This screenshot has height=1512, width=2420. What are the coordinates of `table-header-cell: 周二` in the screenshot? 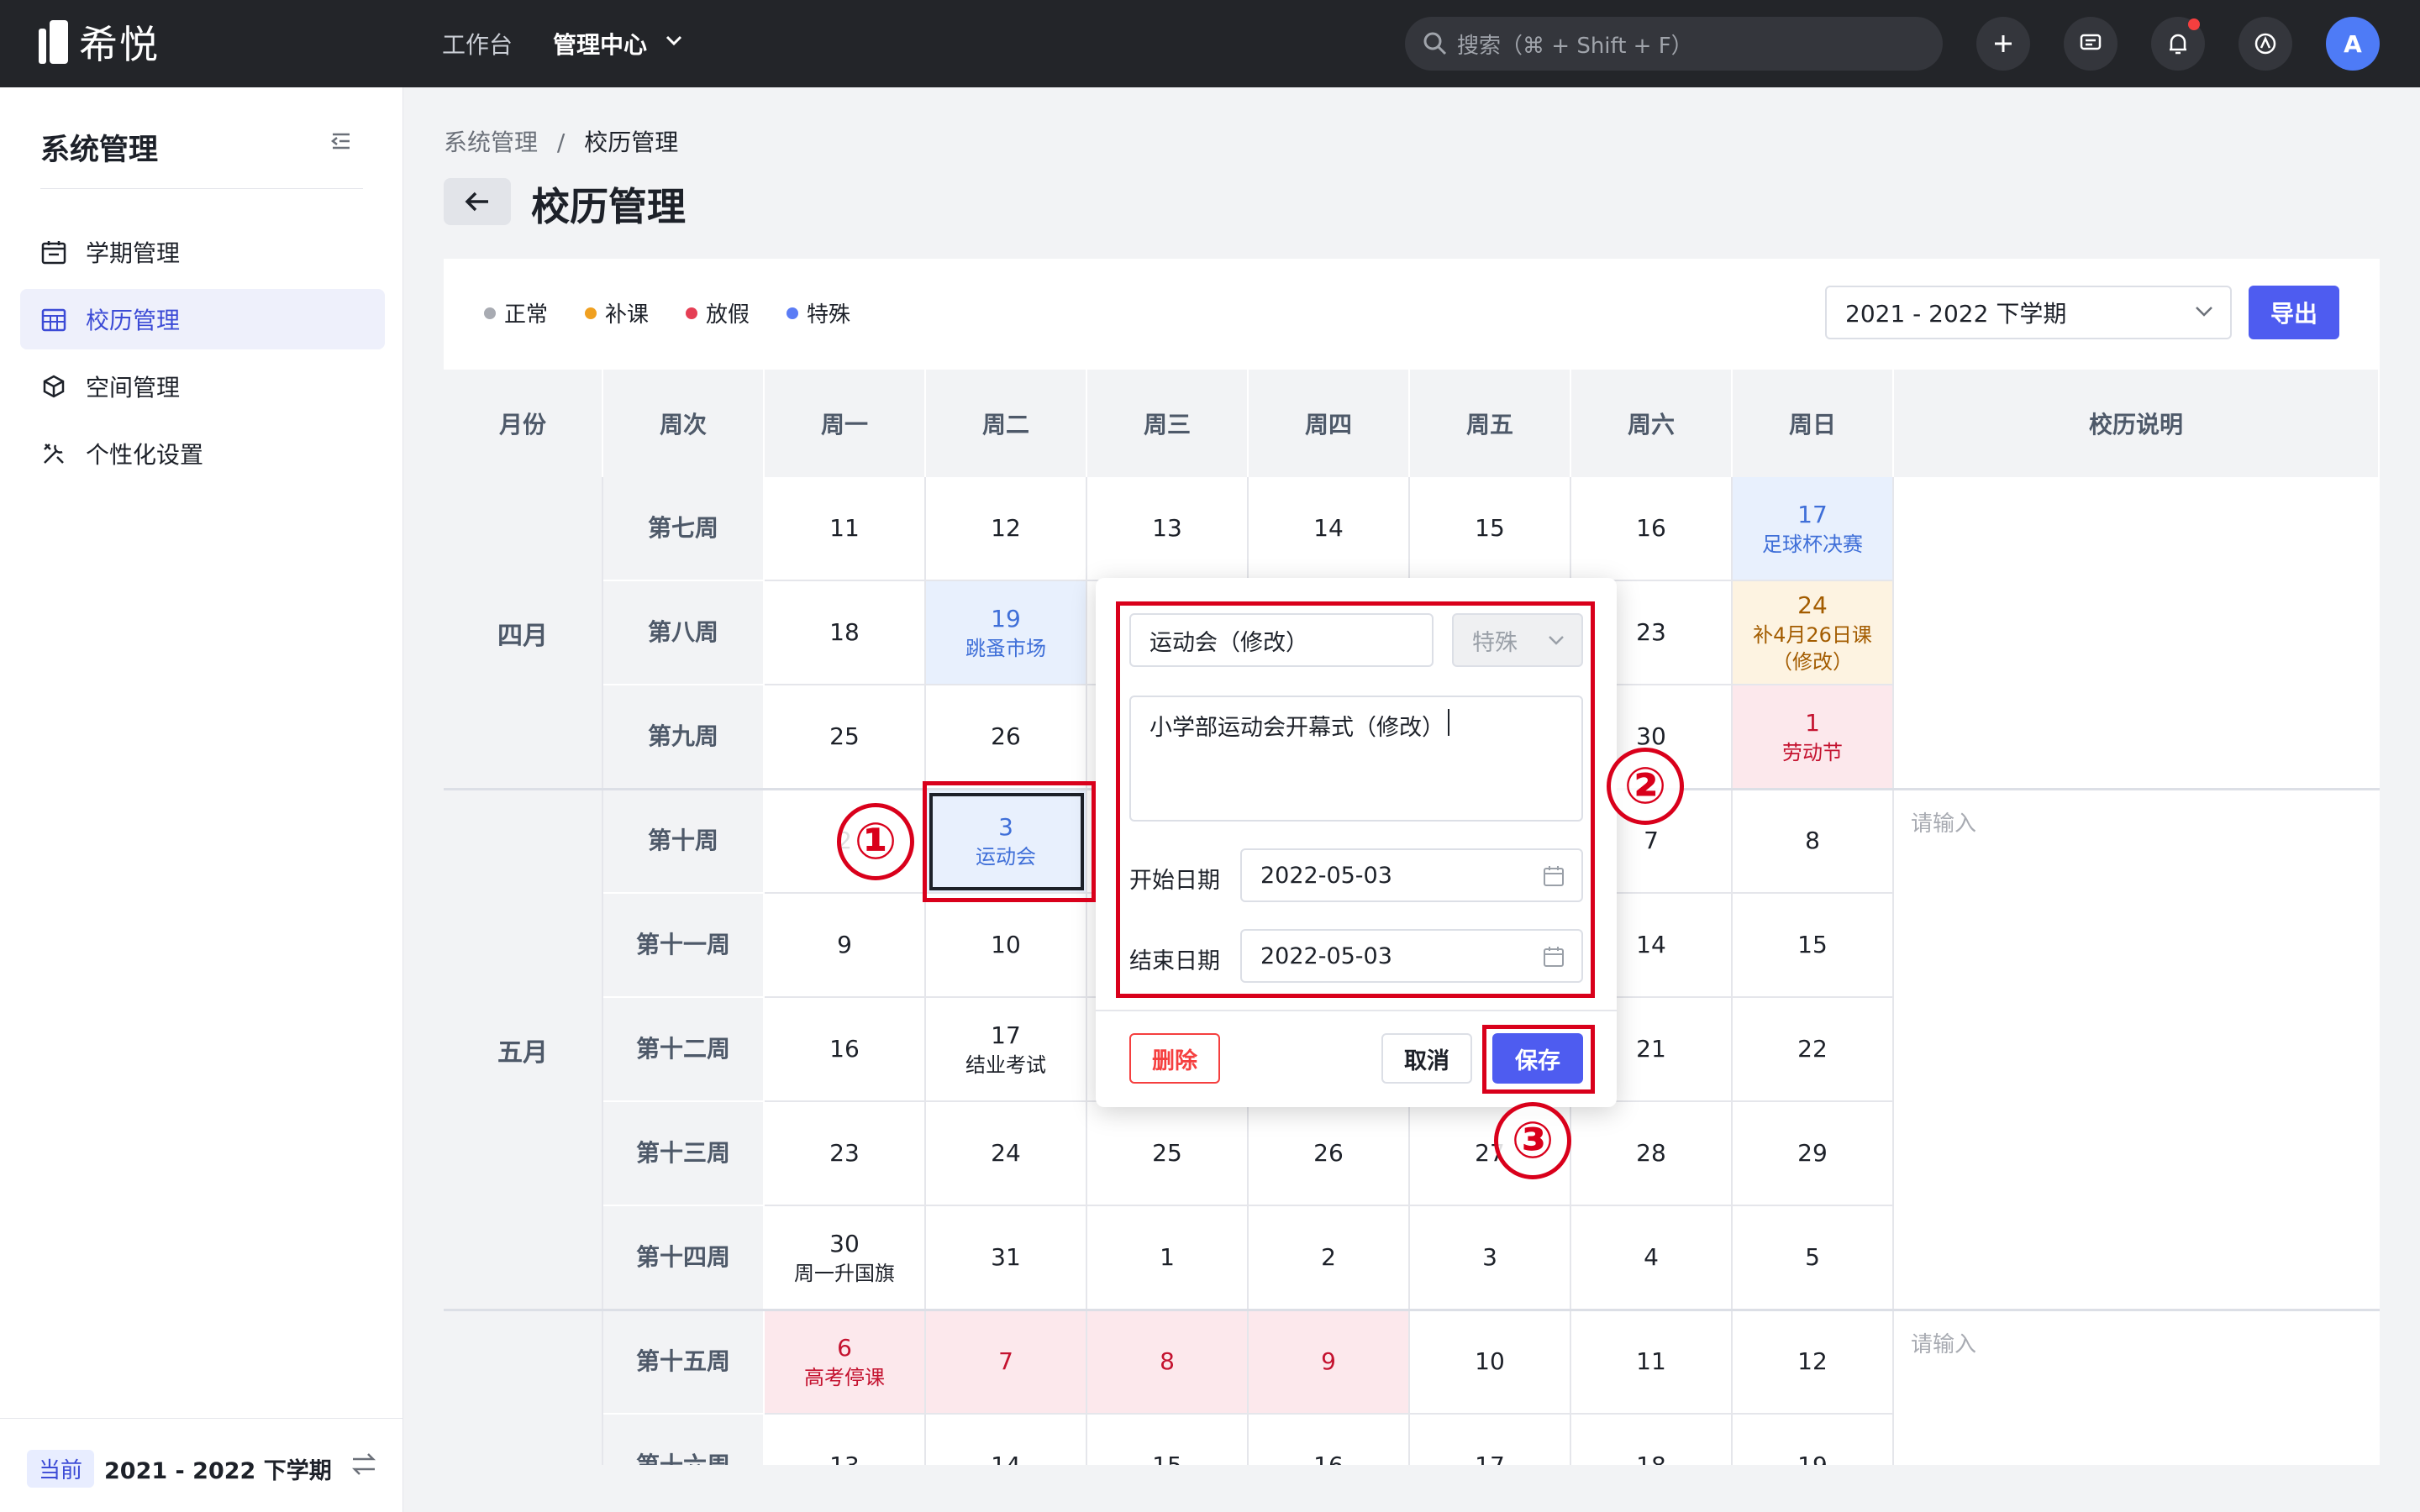 It's located at (1006, 423).